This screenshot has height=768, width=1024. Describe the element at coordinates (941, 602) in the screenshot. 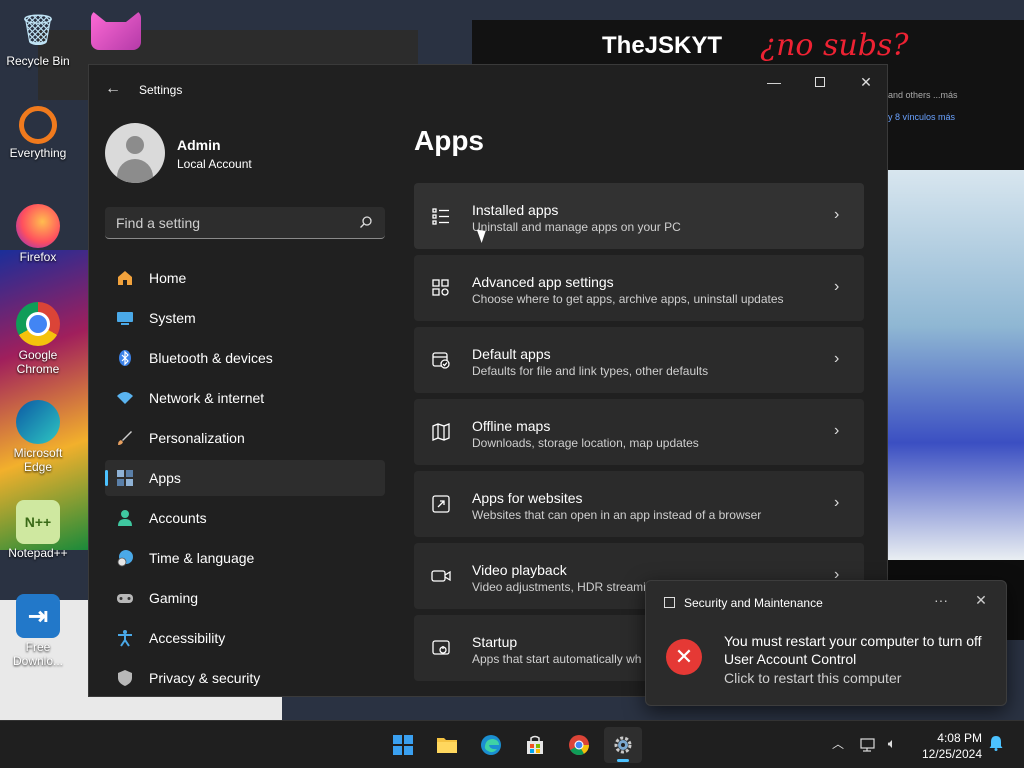

I see `more-options-button: ···` at that location.